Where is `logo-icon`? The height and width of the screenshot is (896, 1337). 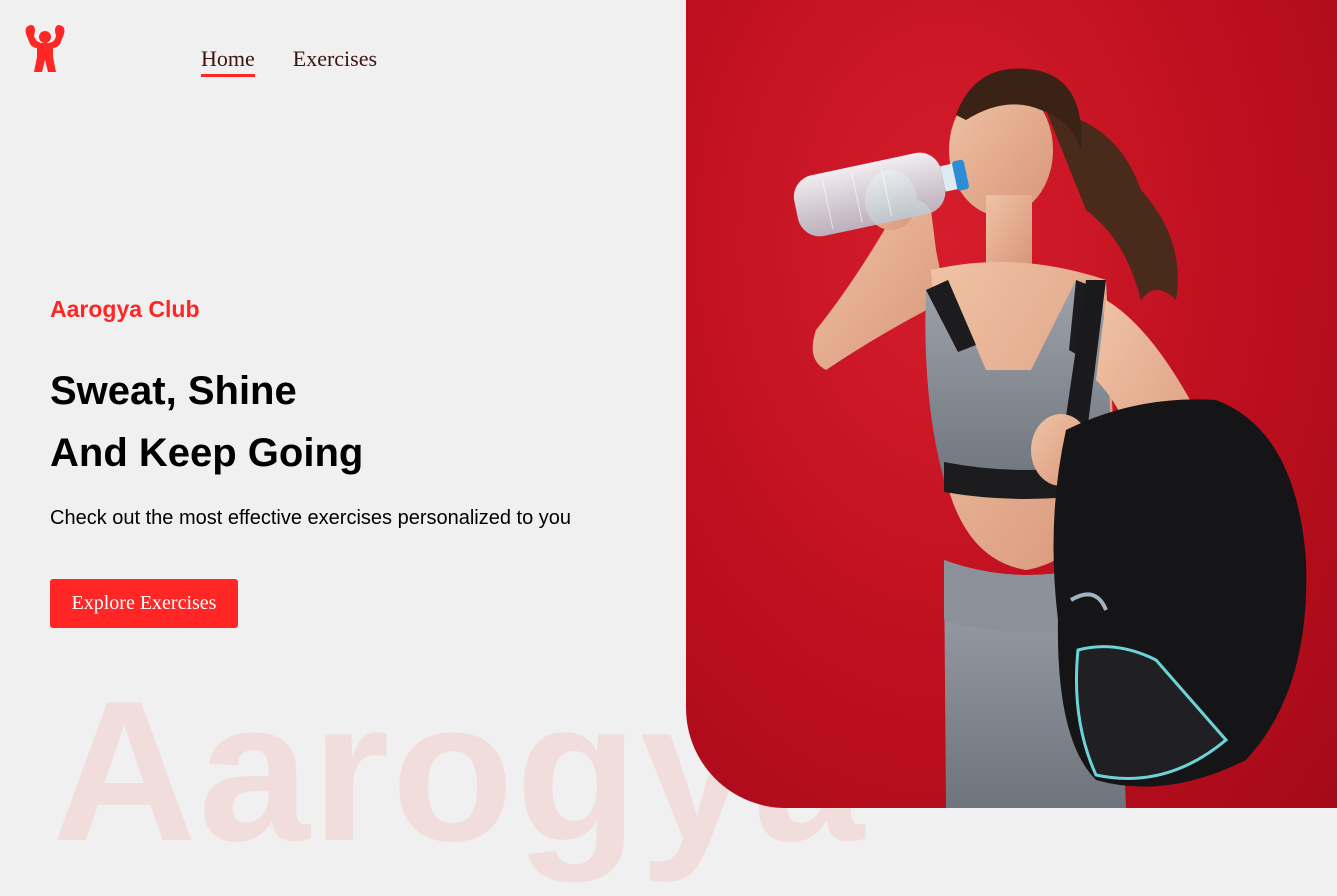 logo-icon is located at coordinates (45, 49).